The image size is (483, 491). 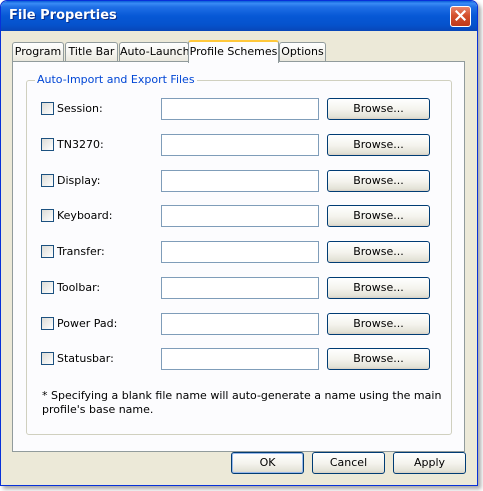 I want to click on display-file-input, so click(x=240, y=181).